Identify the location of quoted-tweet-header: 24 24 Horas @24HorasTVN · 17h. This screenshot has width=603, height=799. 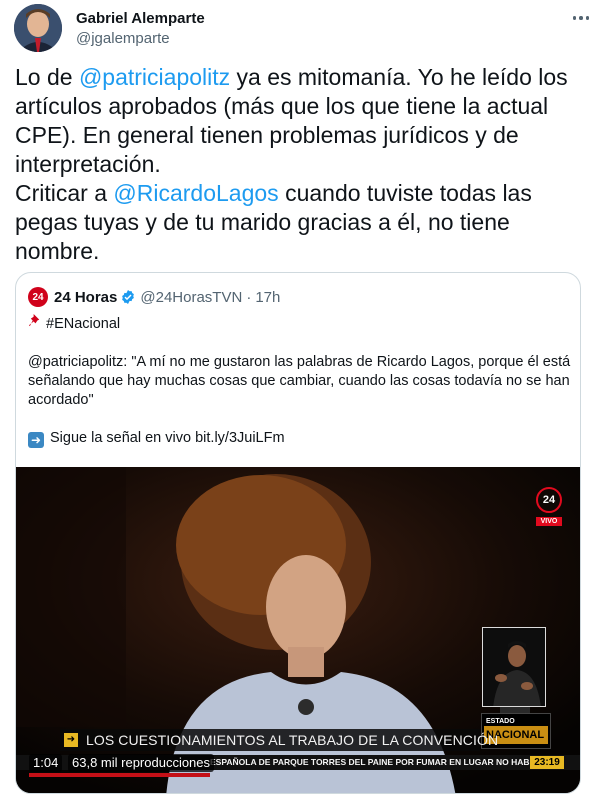
(154, 297).